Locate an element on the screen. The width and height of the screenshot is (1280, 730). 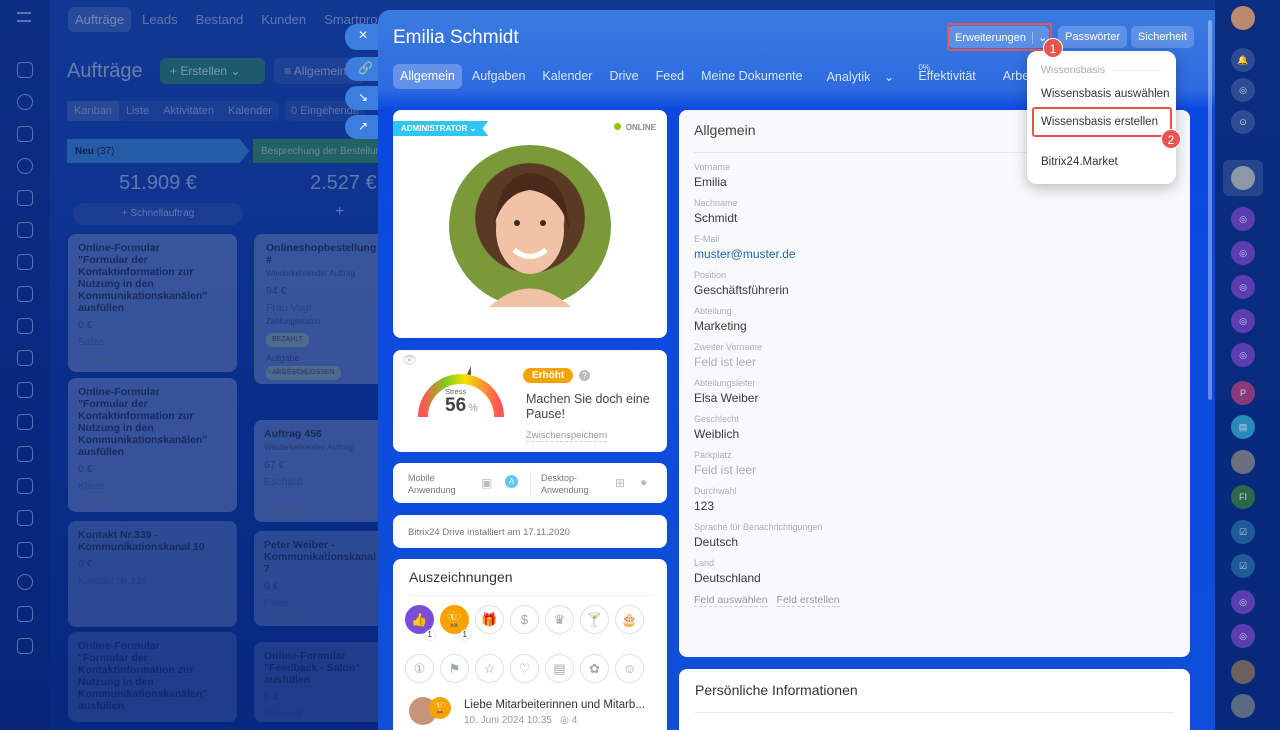
user-avatar is located at coordinates (1243, 18).